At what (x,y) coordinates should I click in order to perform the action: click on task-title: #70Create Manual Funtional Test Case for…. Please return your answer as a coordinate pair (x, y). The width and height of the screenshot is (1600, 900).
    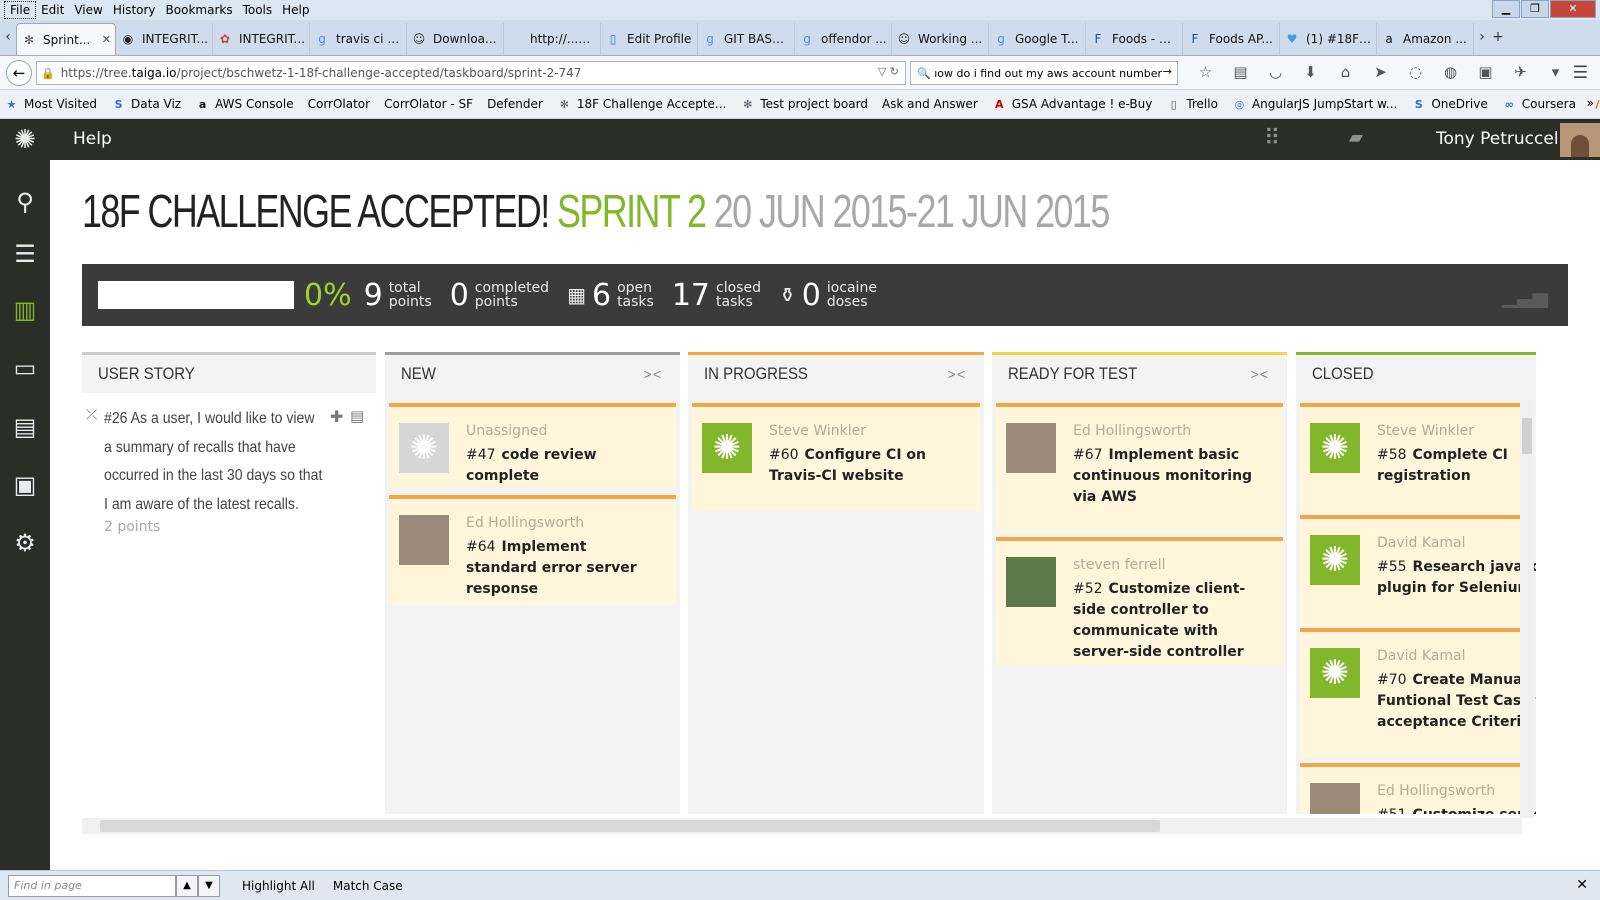
    Looking at the image, I should click on (1456, 701).